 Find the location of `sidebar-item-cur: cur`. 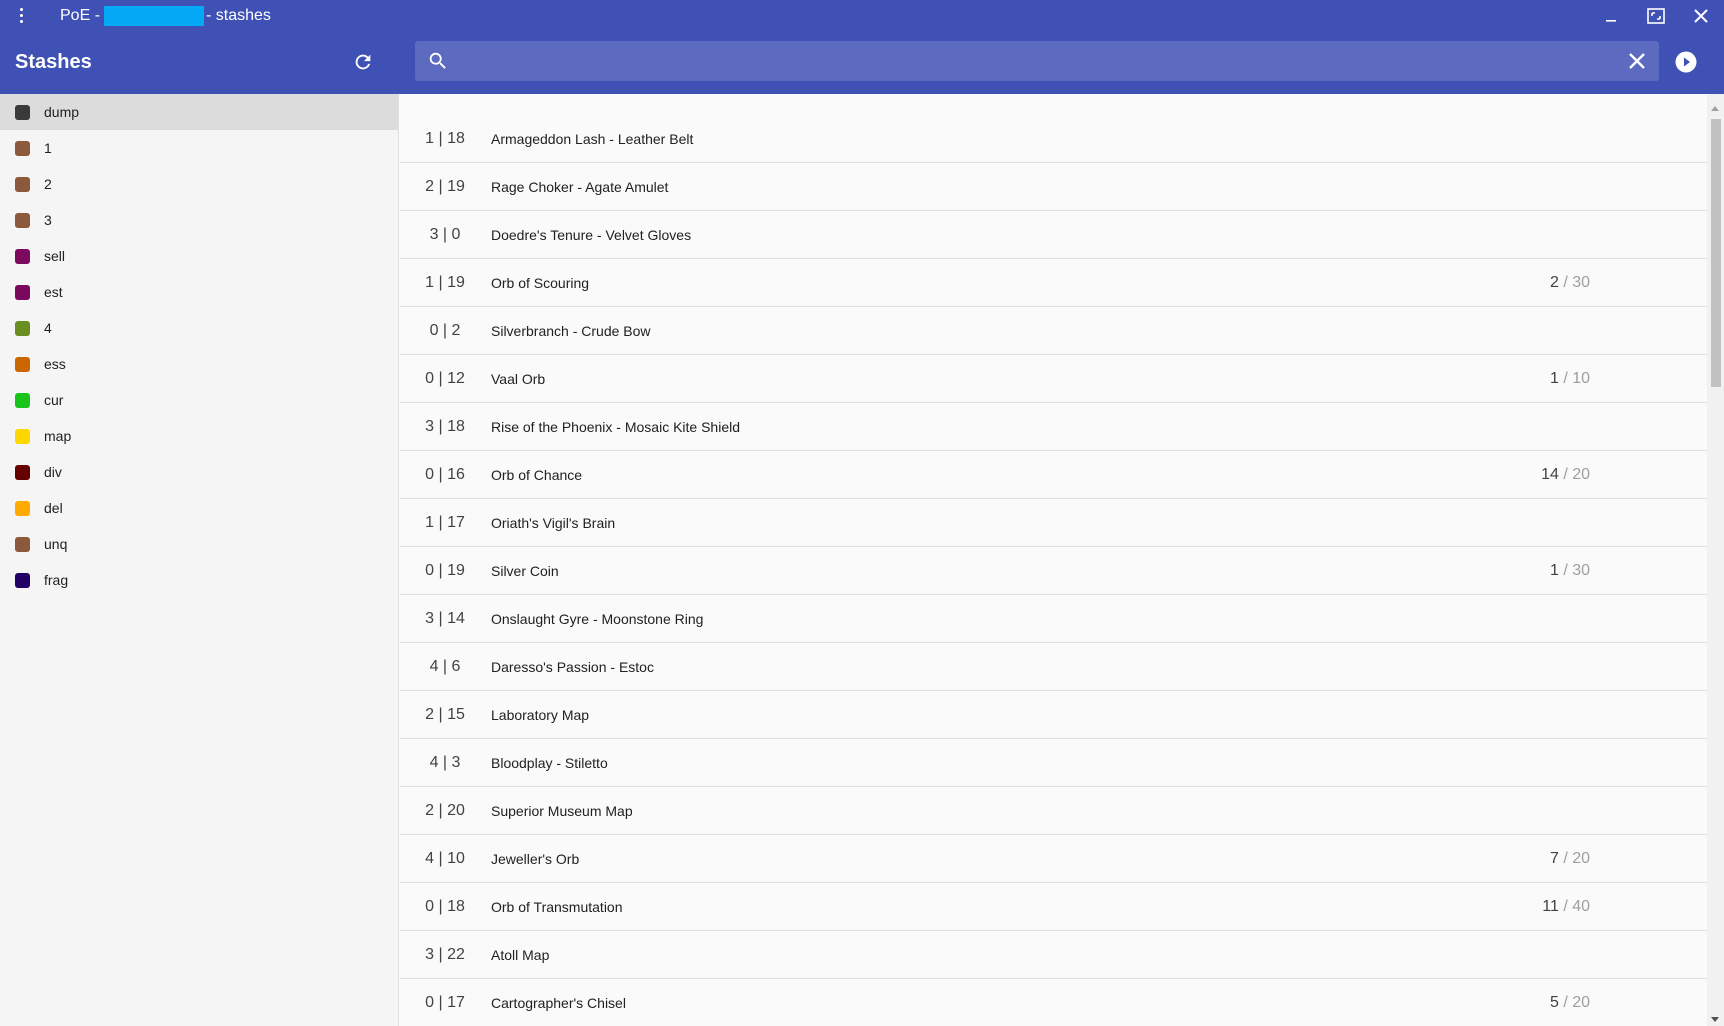

sidebar-item-cur: cur is located at coordinates (199, 400).